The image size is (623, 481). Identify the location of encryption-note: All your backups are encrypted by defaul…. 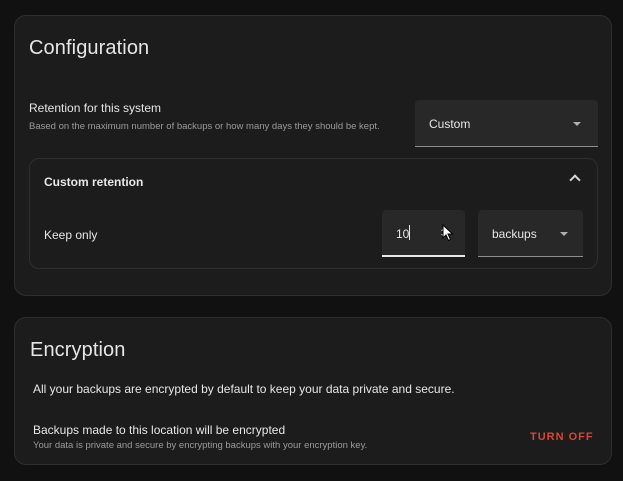
(244, 389).